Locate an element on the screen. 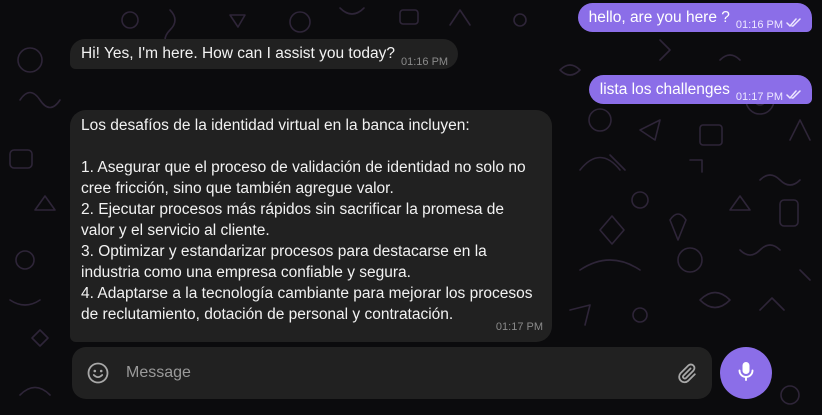 The width and height of the screenshot is (822, 415). microphone-icon is located at coordinates (746, 373).